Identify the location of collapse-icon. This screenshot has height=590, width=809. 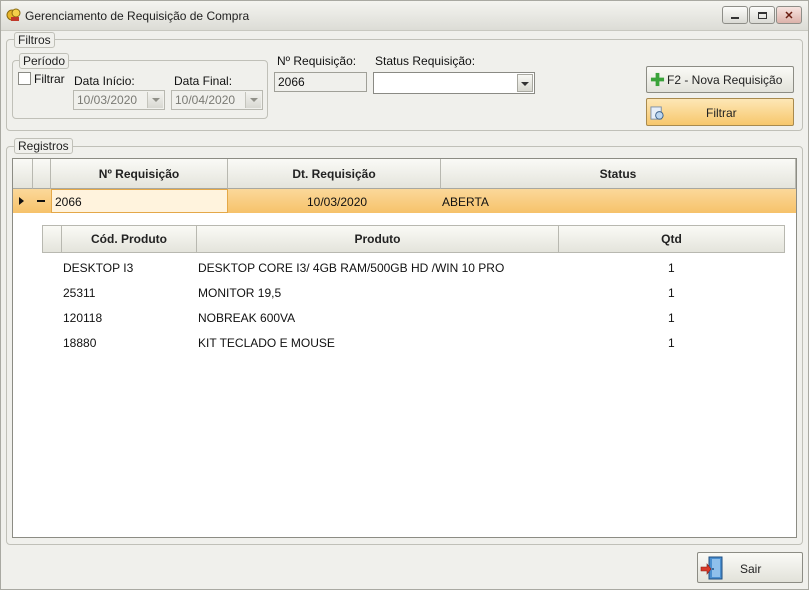
(41, 201).